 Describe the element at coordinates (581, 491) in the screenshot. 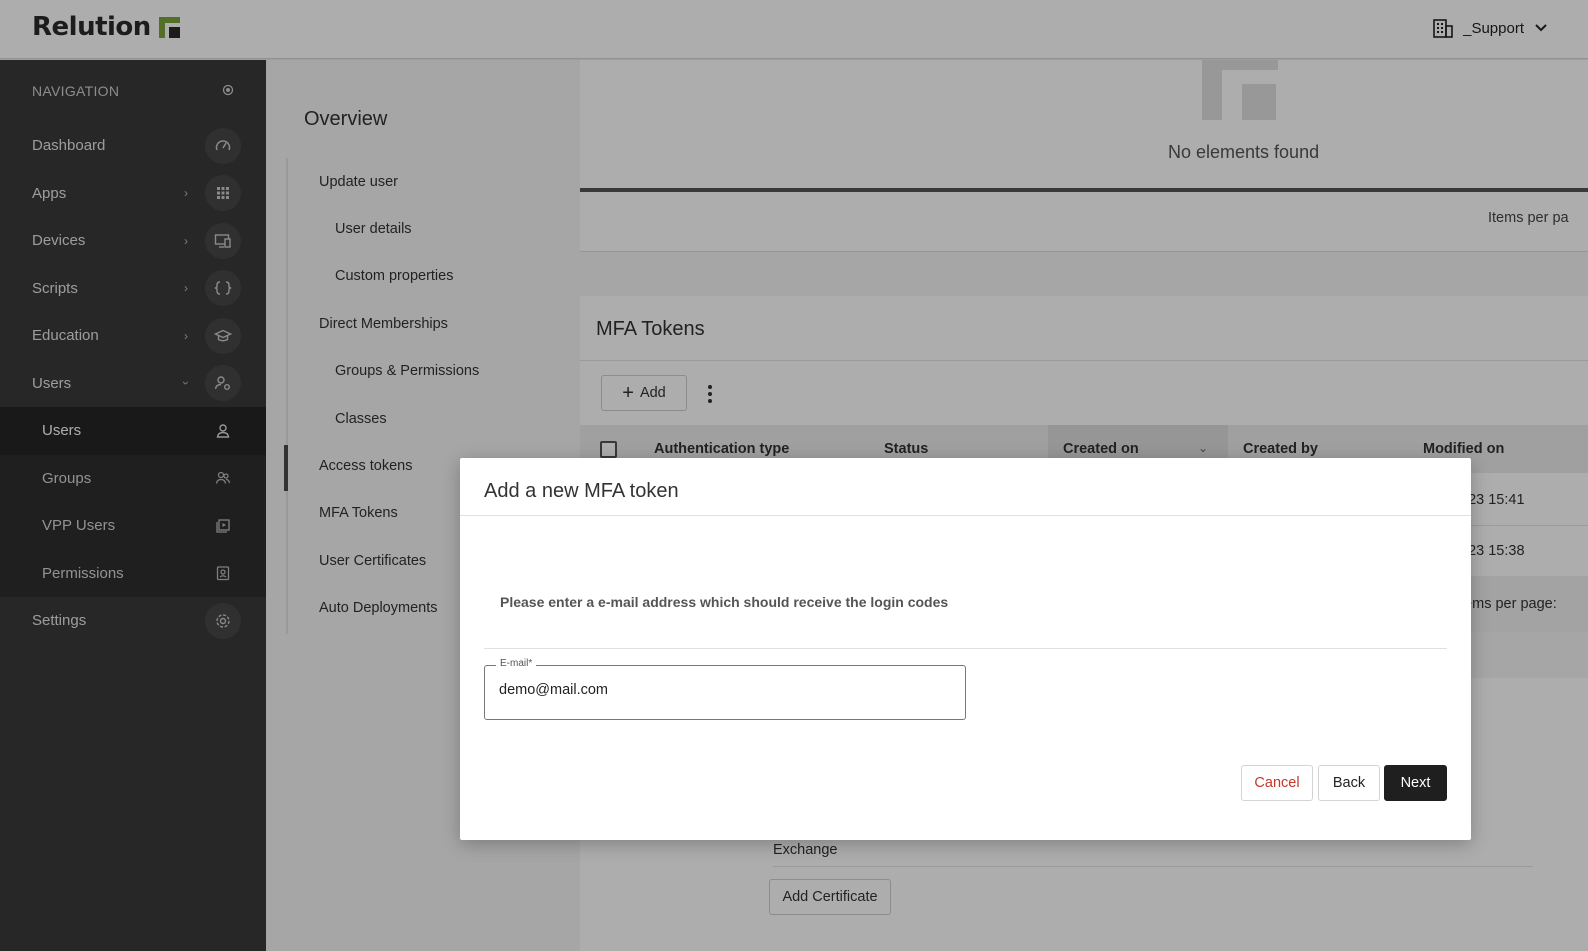

I see `dialog-title: Add a new MFA token` at that location.